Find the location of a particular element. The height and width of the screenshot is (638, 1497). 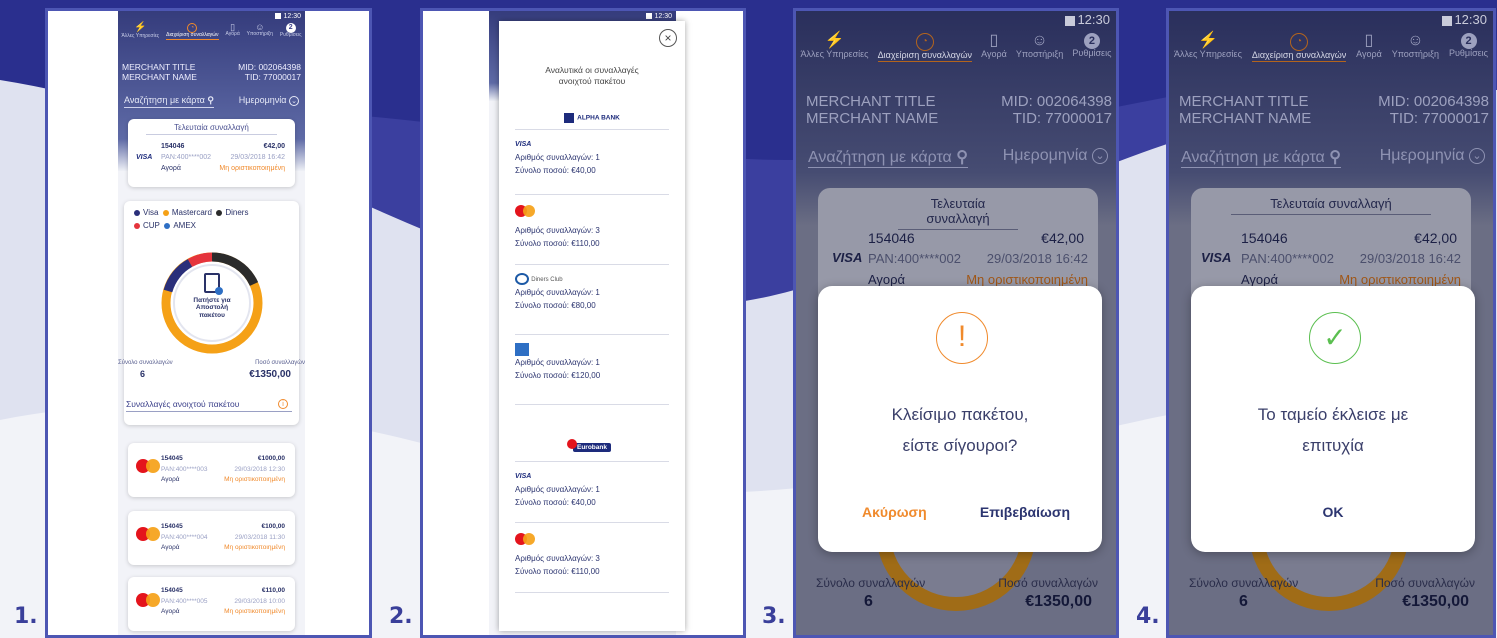

step-number-4: 4. is located at coordinates (1148, 616).